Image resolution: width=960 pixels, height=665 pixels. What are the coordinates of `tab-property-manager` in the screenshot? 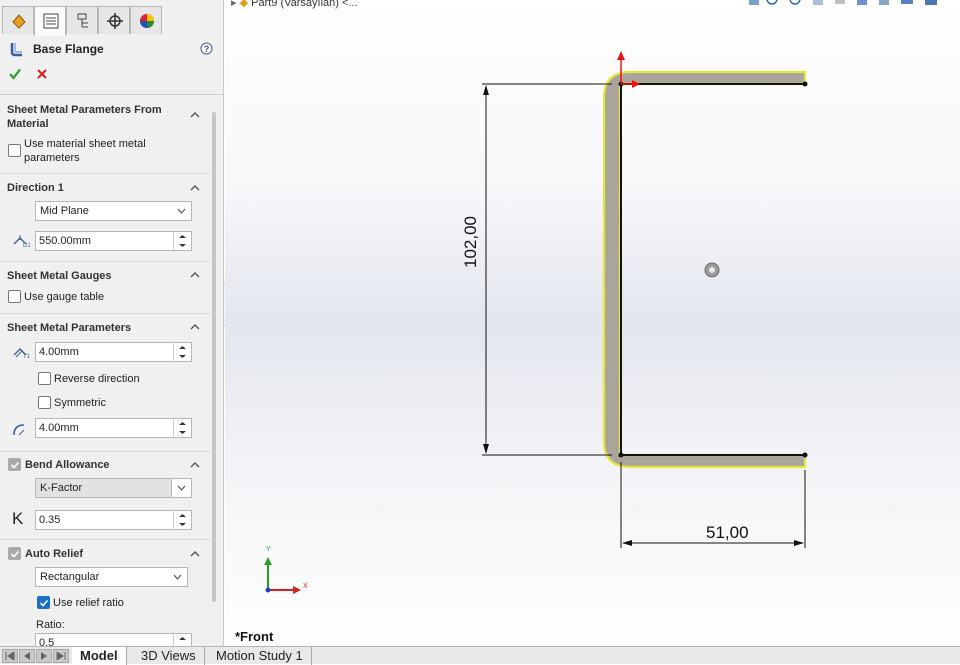 It's located at (50, 21).